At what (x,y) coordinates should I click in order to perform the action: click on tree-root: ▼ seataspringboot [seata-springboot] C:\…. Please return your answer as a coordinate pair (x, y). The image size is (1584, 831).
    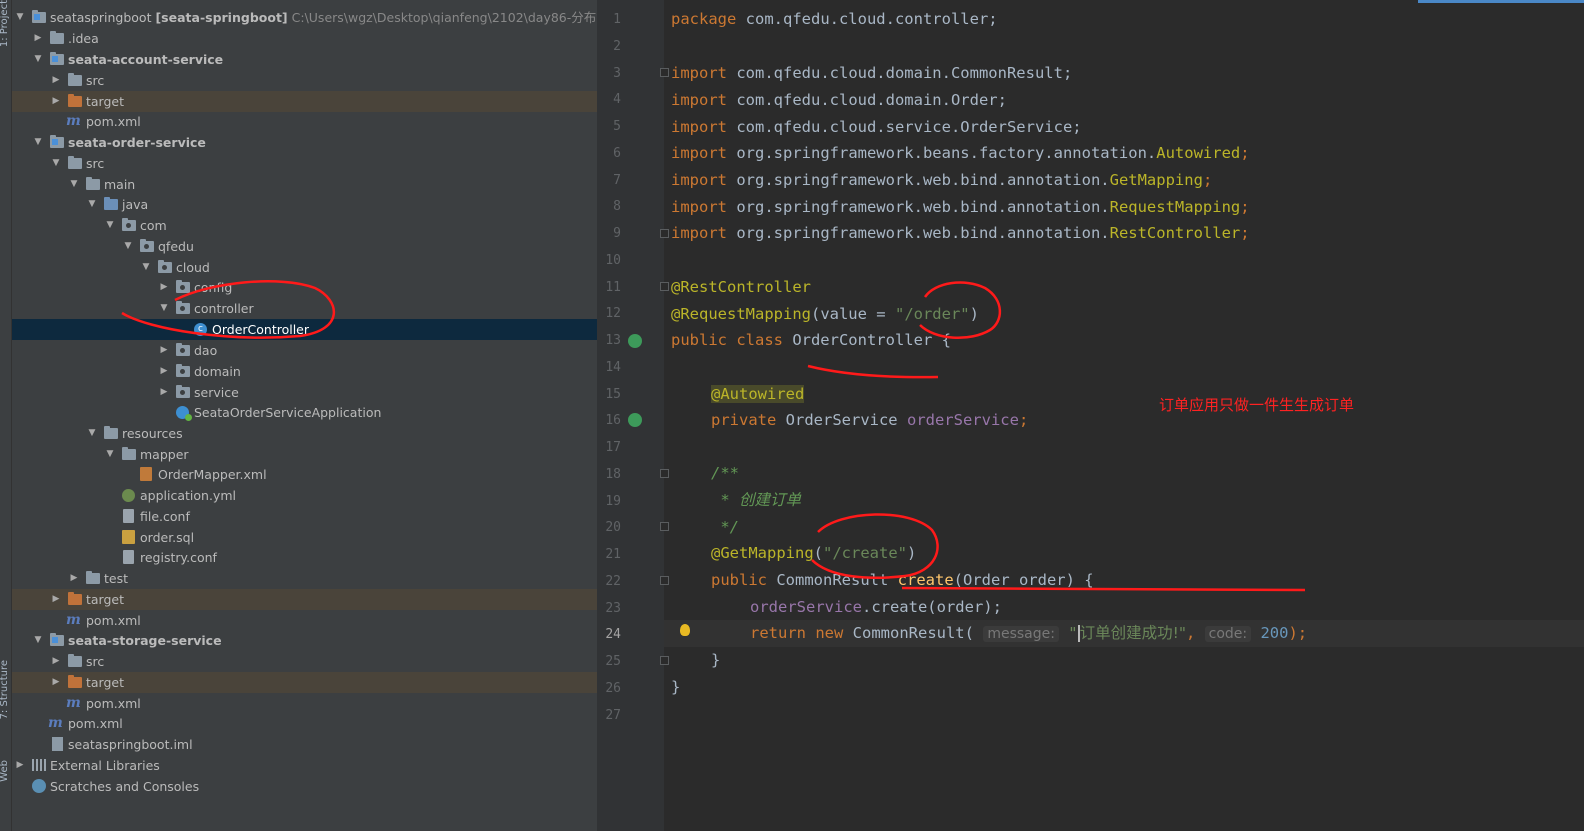
    Looking at the image, I should click on (304, 17).